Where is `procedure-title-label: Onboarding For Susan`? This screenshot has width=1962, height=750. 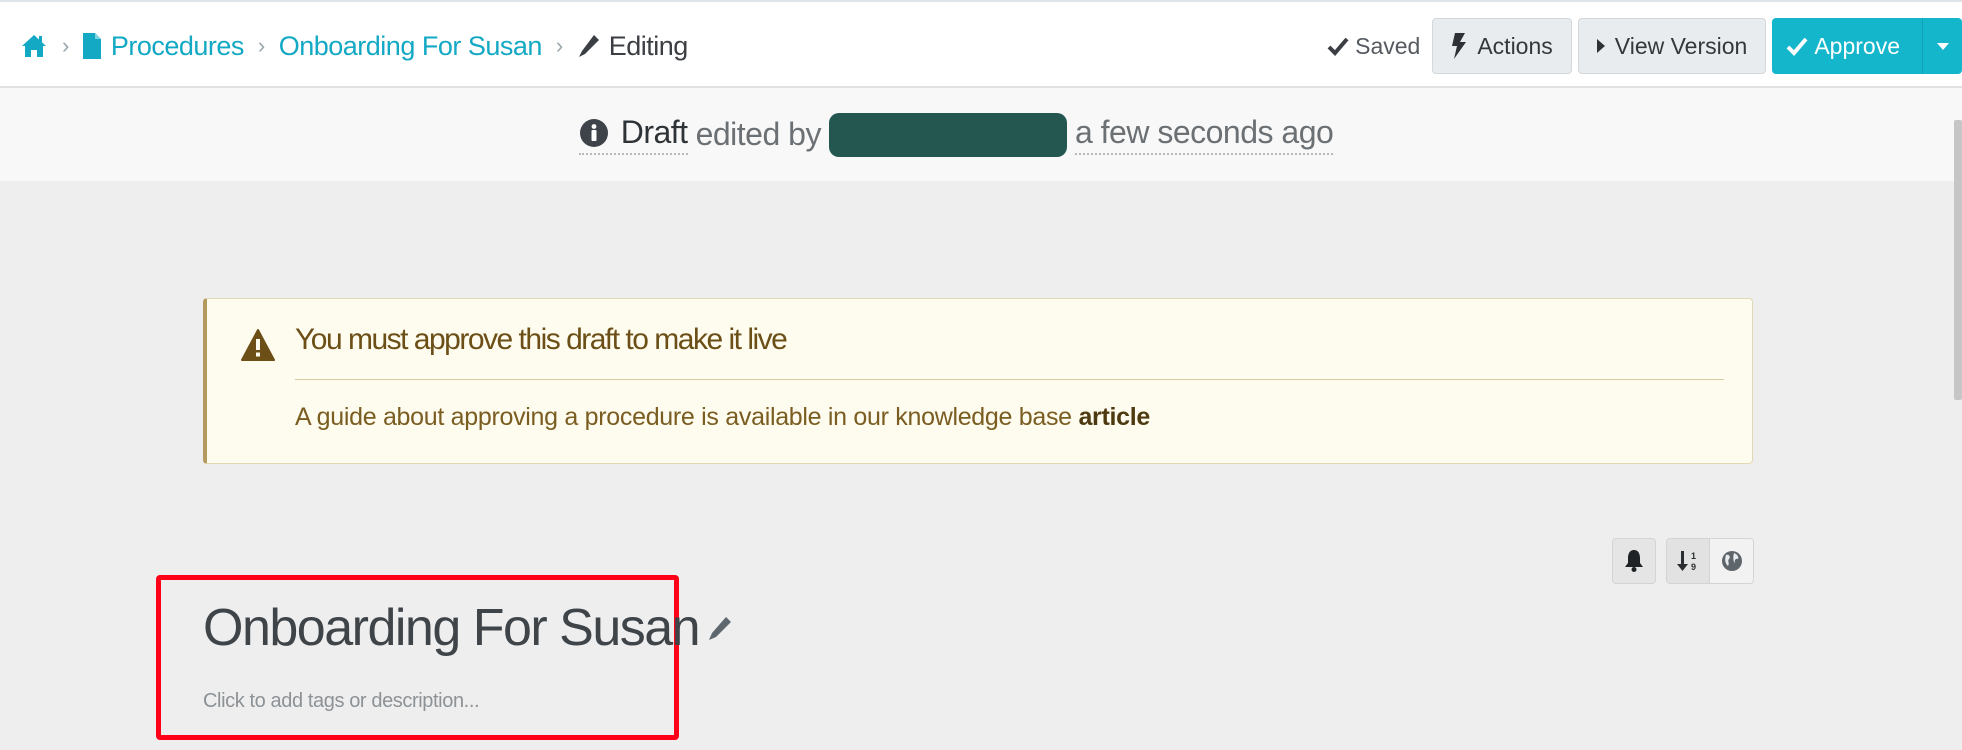 procedure-title-label: Onboarding For Susan is located at coordinates (452, 628).